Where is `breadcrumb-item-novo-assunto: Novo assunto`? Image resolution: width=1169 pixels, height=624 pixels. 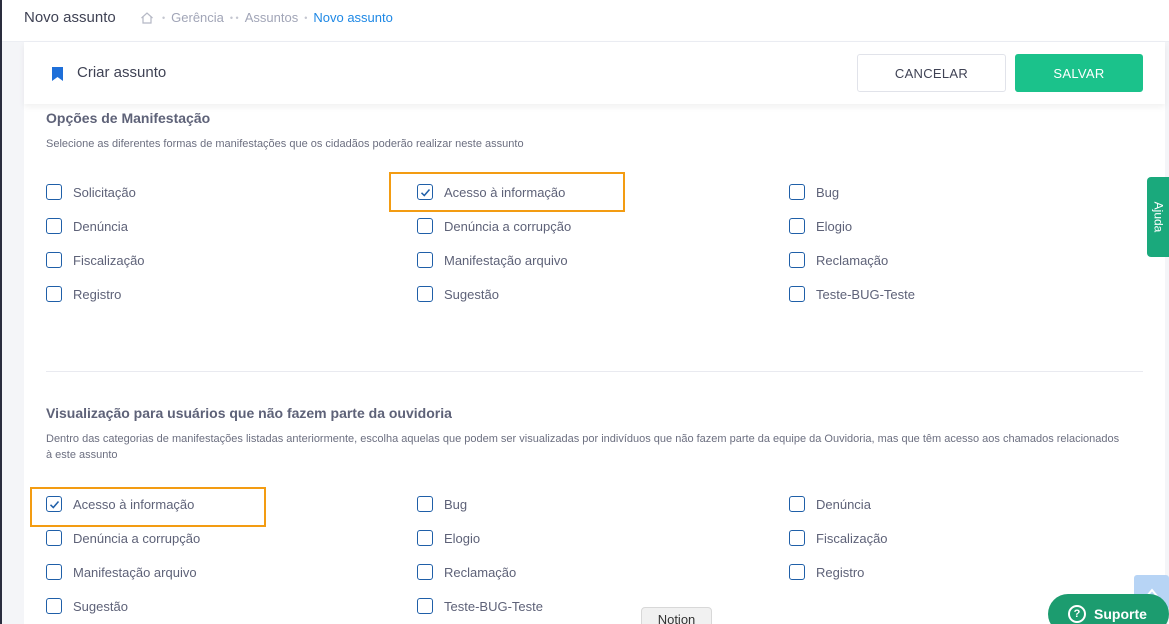 breadcrumb-item-novo-assunto: Novo assunto is located at coordinates (353, 17).